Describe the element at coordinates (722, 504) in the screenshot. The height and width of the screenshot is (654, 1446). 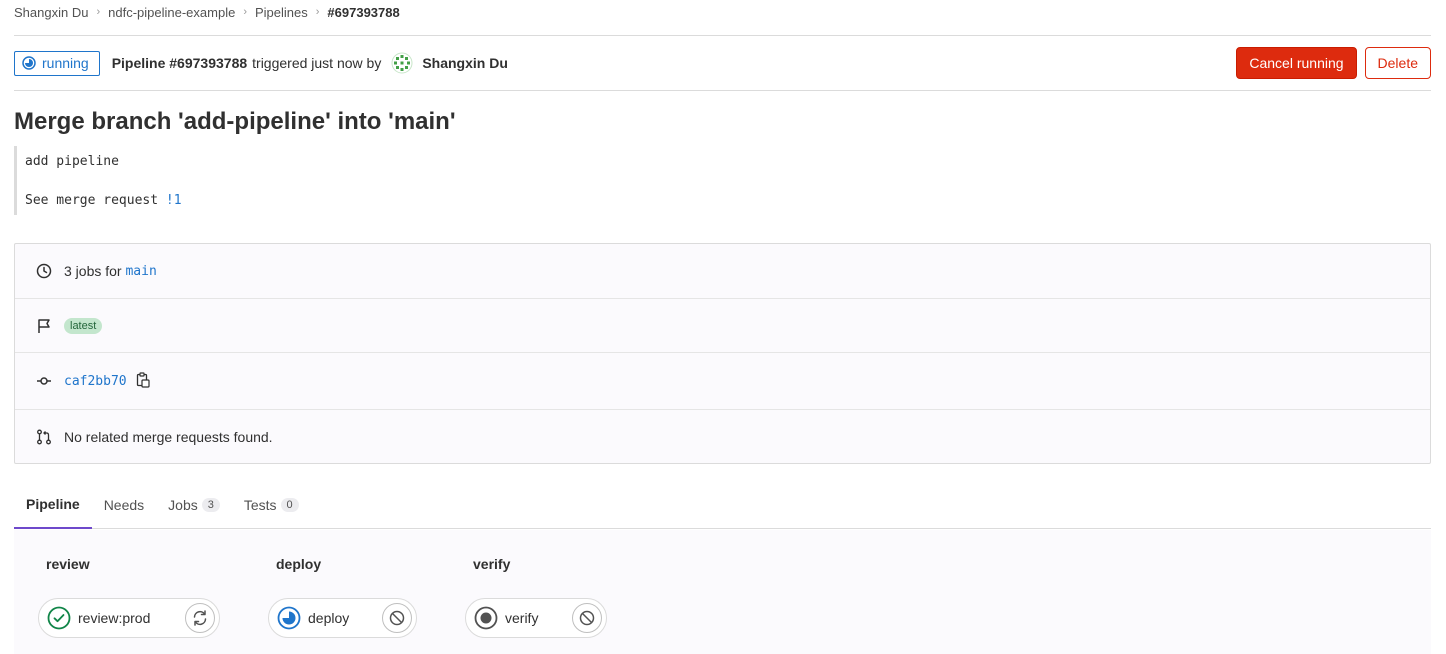
I see `pipeline-tabs: Pipeline Needs Jobs 3 Tests 0` at that location.